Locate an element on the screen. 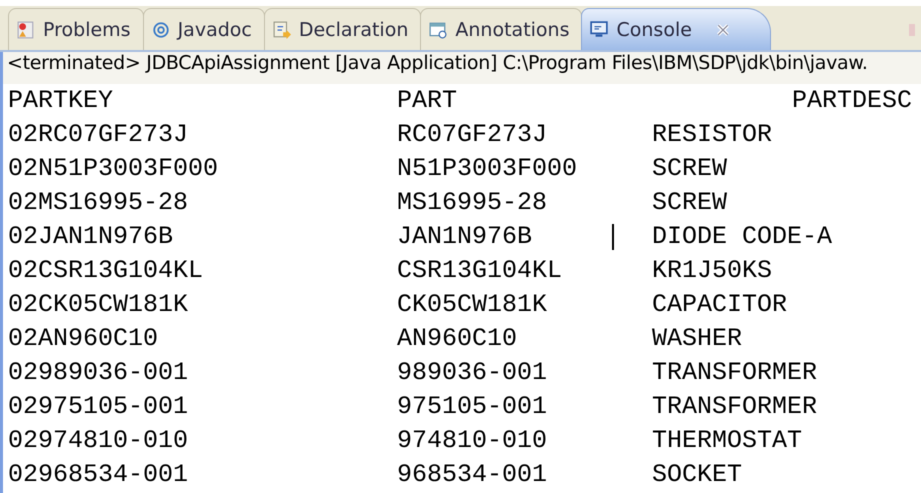  problems-icon is located at coordinates (26, 29).